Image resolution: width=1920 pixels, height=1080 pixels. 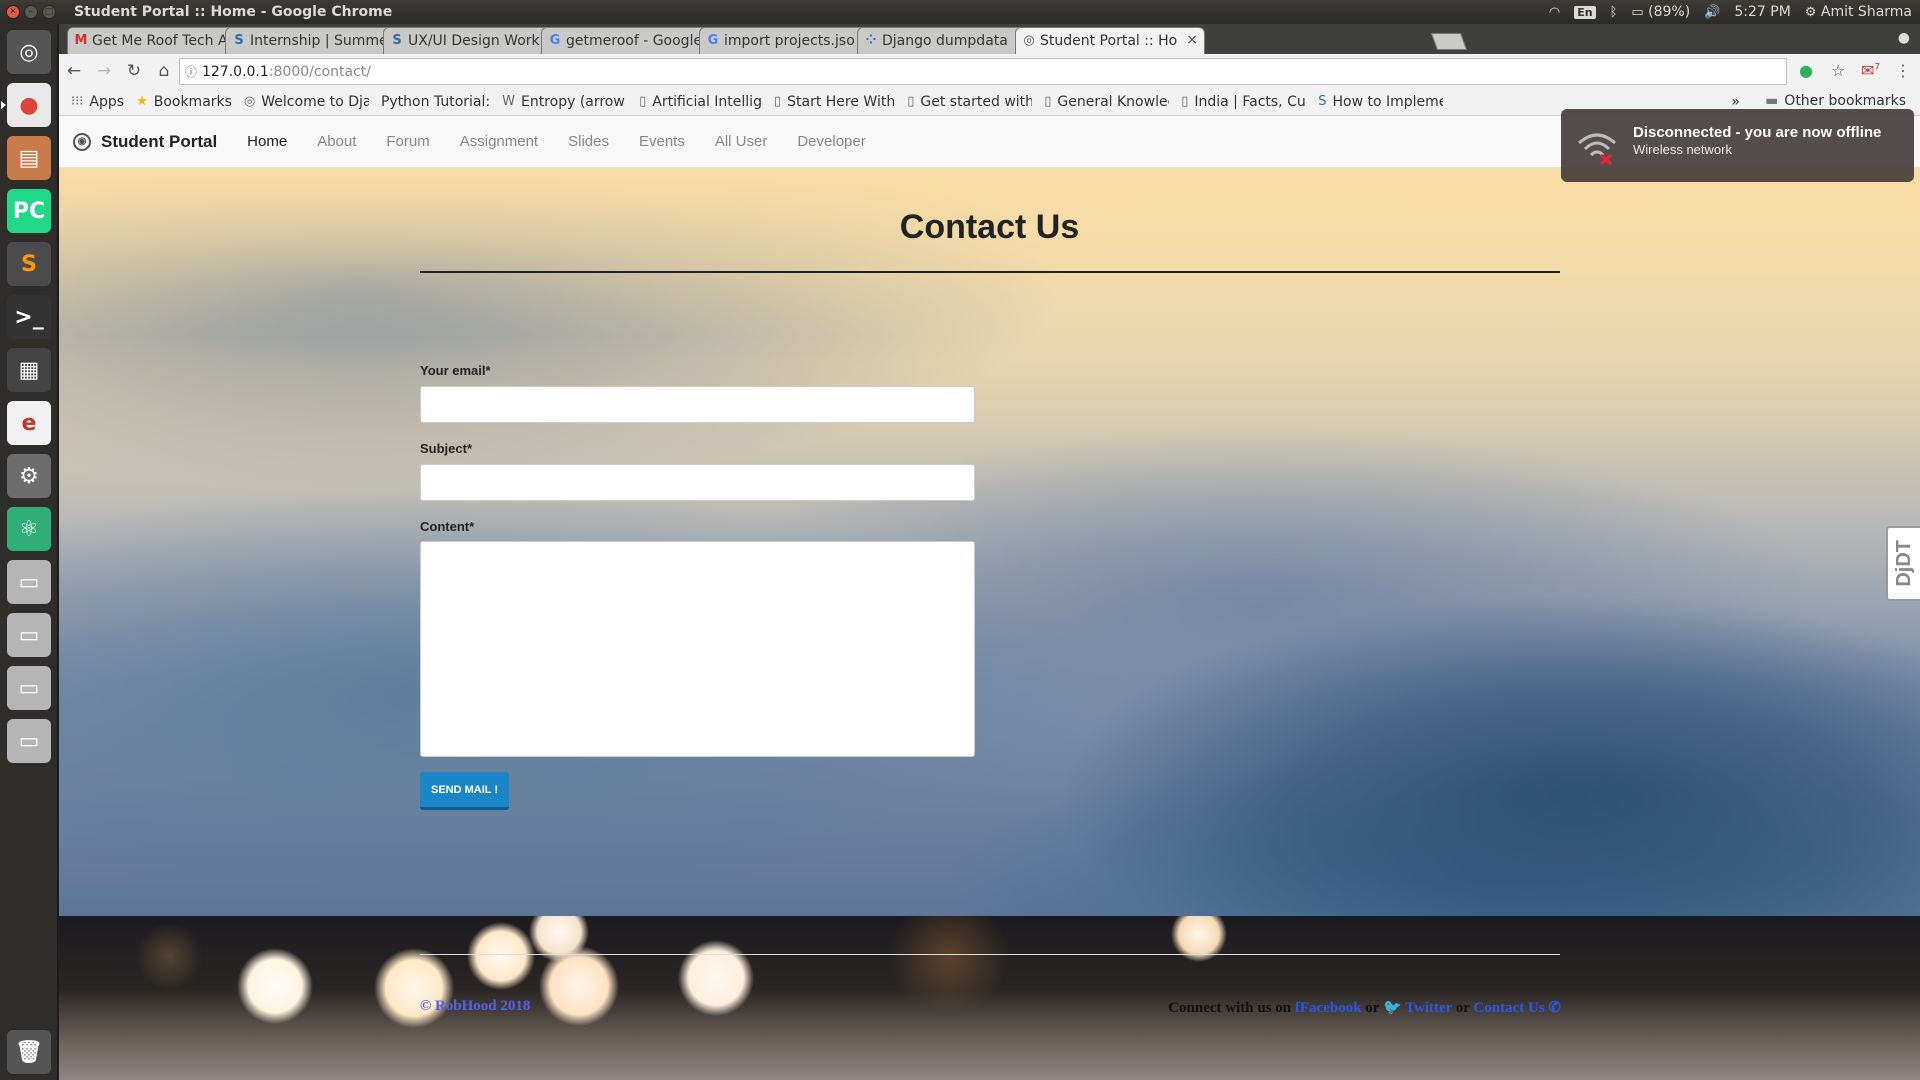 I want to click on facebook-link: fFacebook, so click(x=1328, y=1008).